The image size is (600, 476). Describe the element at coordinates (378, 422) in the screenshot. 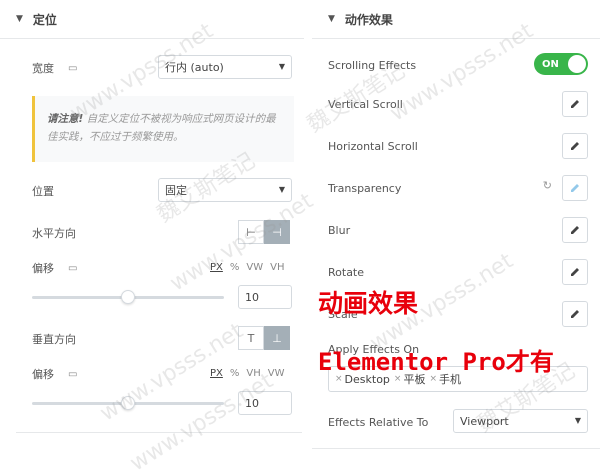

I see `relative-label: Effects Relative To` at that location.